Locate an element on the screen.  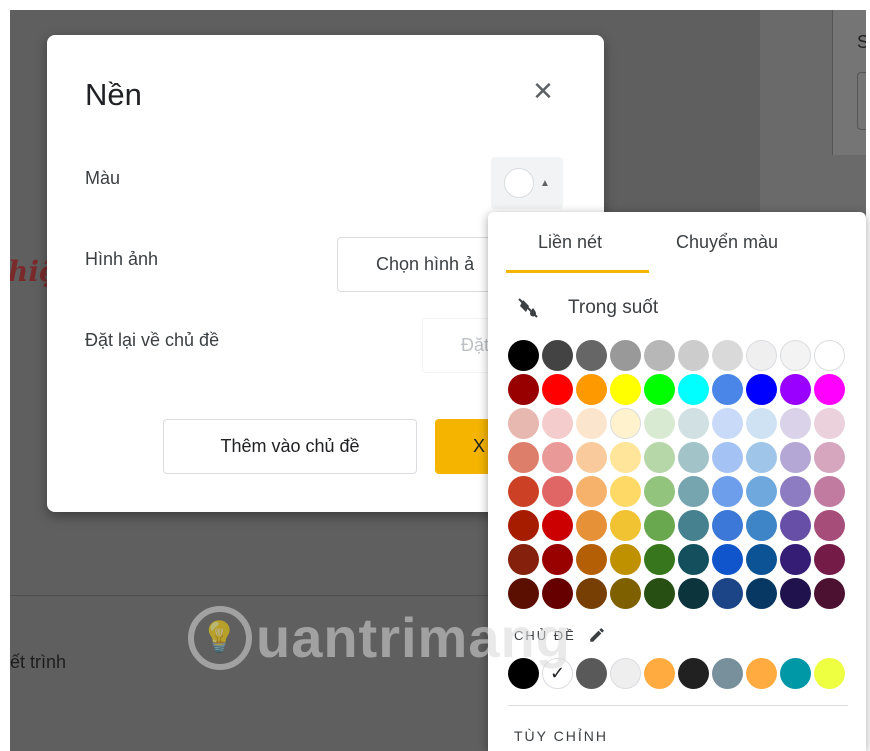
tab-solid: Liền nét is located at coordinates (570, 242).